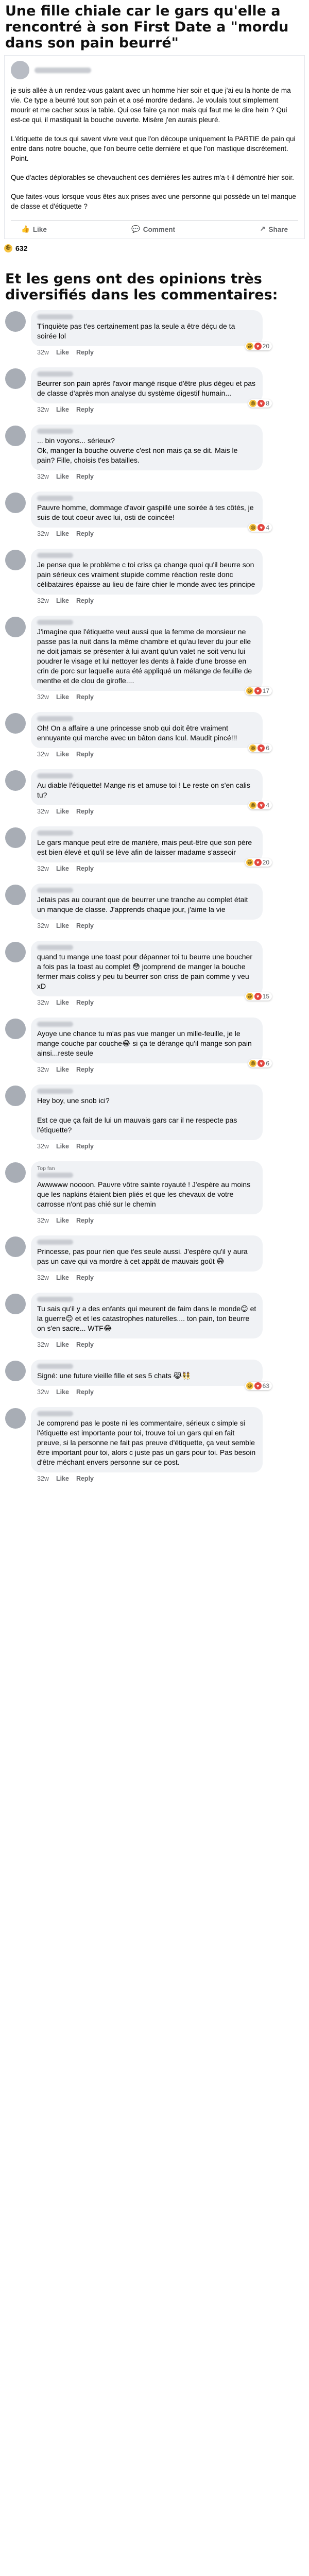 The height and width of the screenshot is (2576, 309). Describe the element at coordinates (274, 229) in the screenshot. I see `share-button: ↗ Share` at that location.